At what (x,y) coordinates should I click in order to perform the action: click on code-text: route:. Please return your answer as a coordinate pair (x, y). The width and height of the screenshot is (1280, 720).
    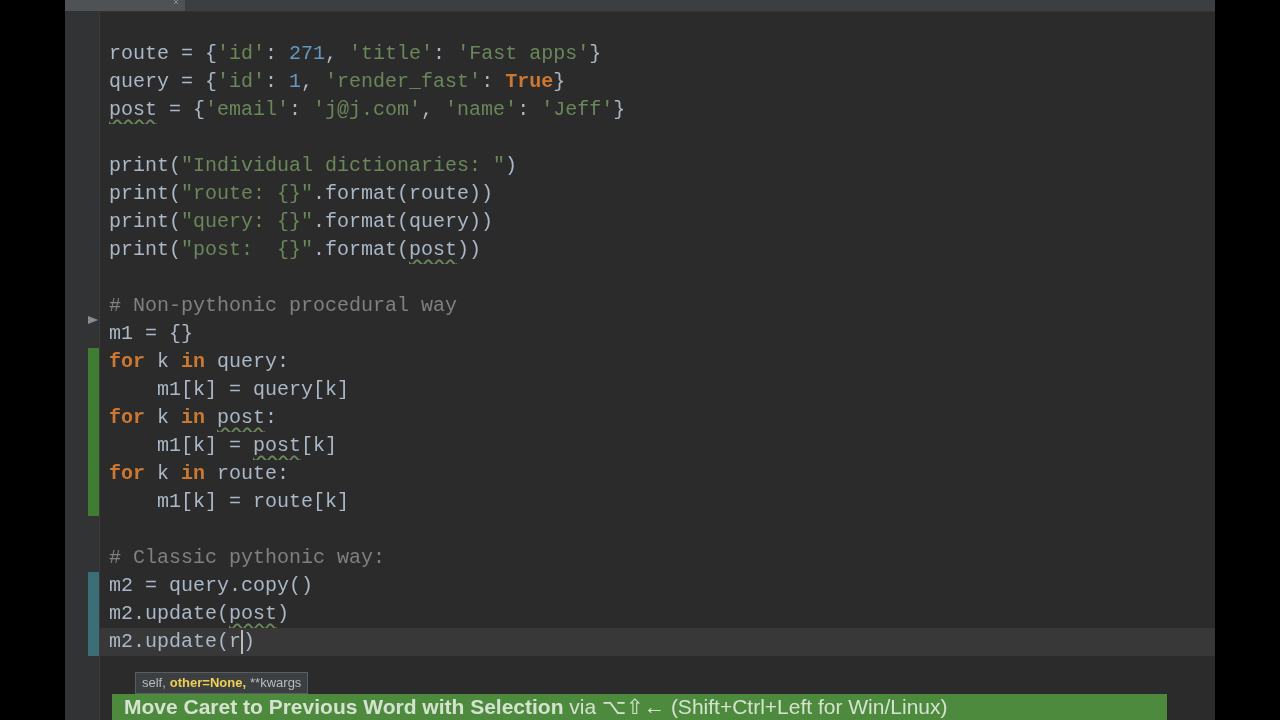
    Looking at the image, I should click on (253, 474).